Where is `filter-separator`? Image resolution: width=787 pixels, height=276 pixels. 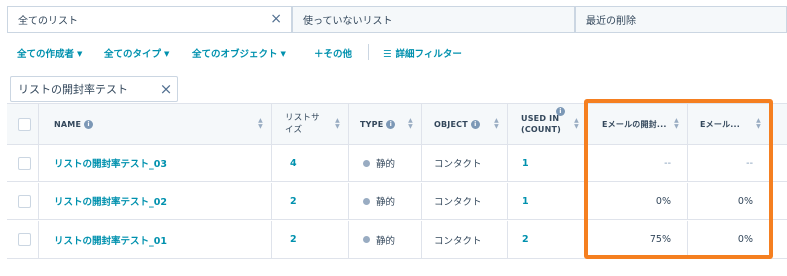
filter-separator is located at coordinates (368, 52).